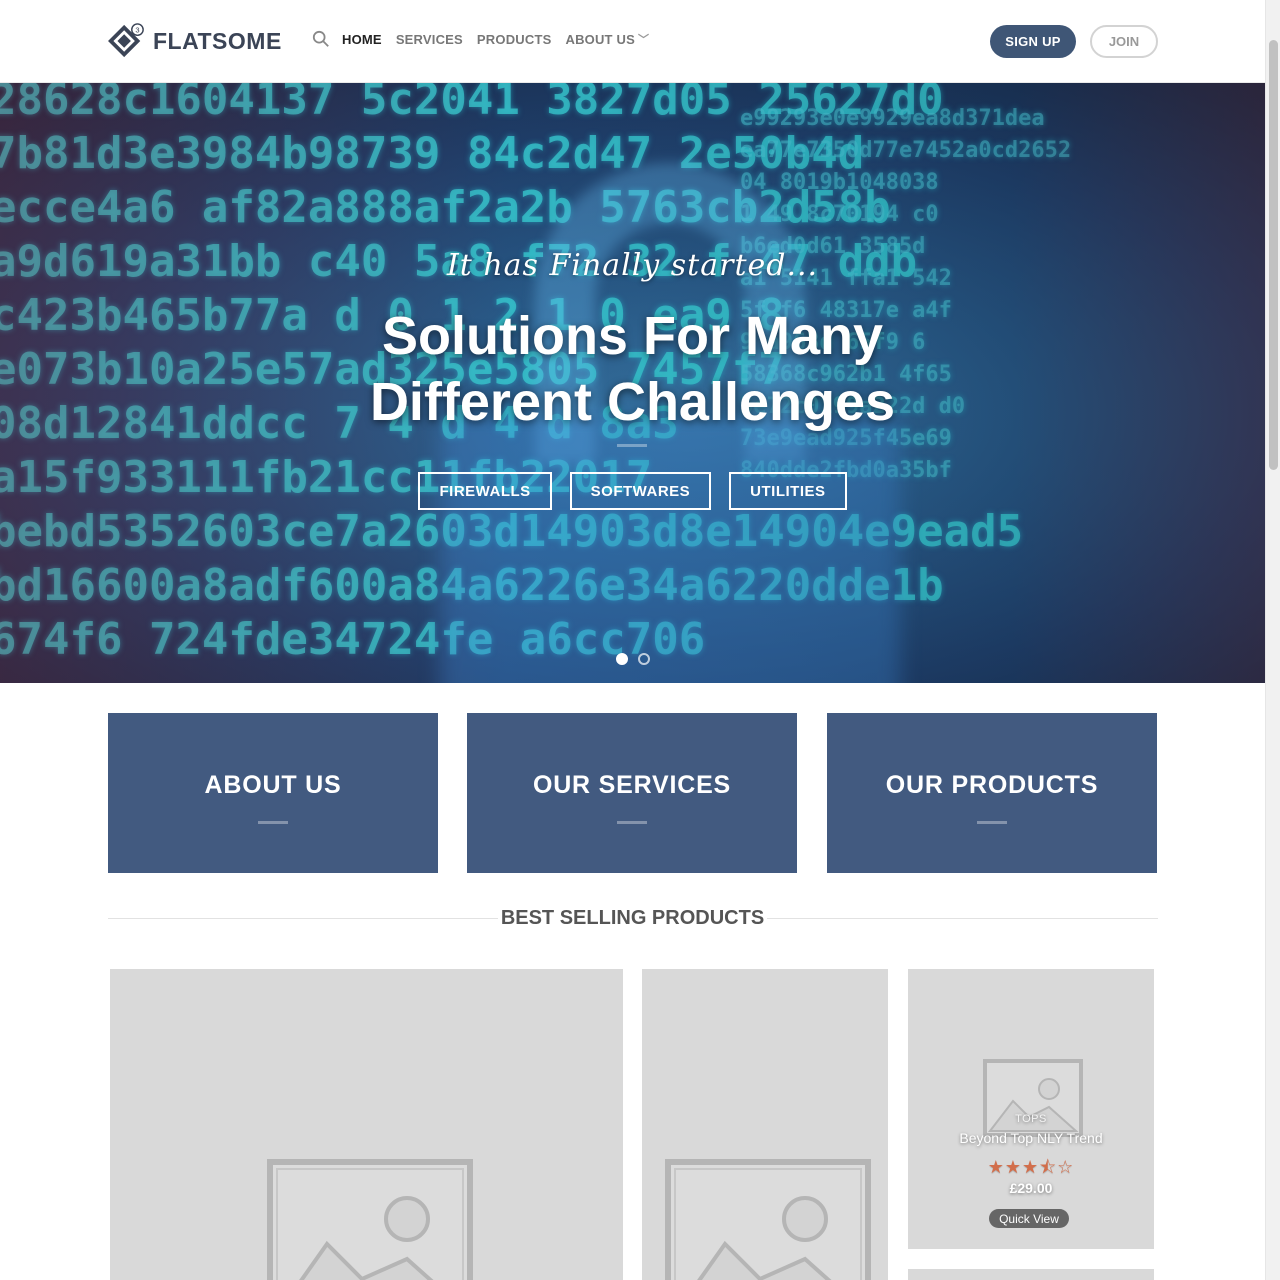 This screenshot has height=1280, width=1280. I want to click on logo-badge: 3, so click(137, 29).